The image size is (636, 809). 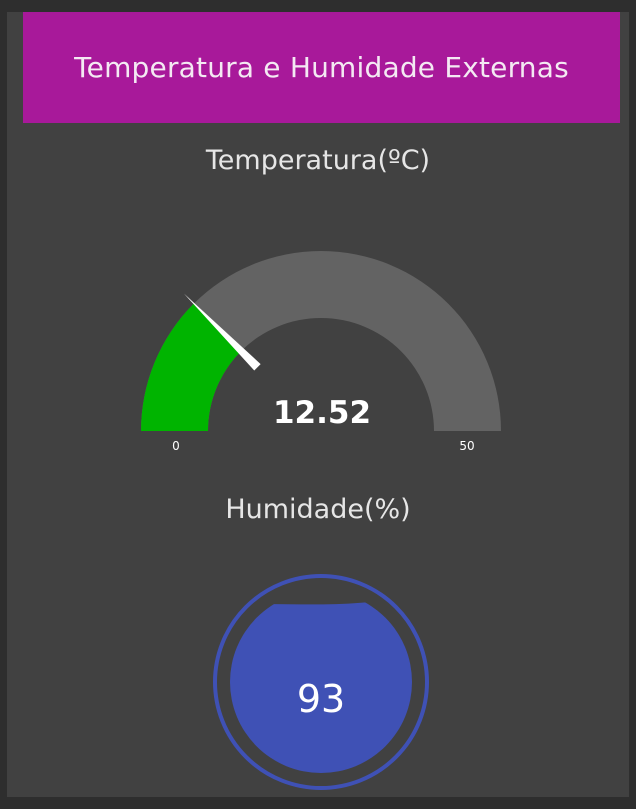 What do you see at coordinates (321, 699) in the screenshot?
I see `humidity-value: 93` at bounding box center [321, 699].